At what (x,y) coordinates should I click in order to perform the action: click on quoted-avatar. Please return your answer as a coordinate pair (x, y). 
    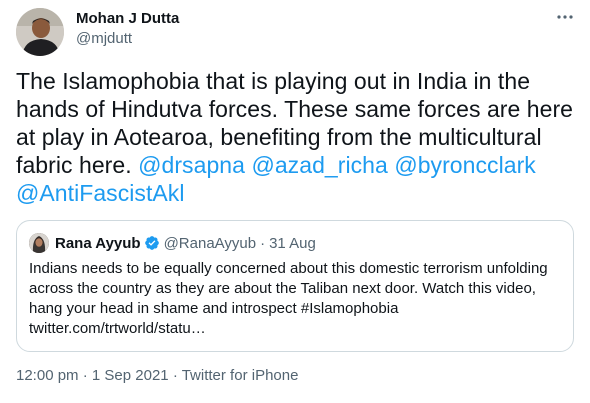
    Looking at the image, I should click on (39, 243).